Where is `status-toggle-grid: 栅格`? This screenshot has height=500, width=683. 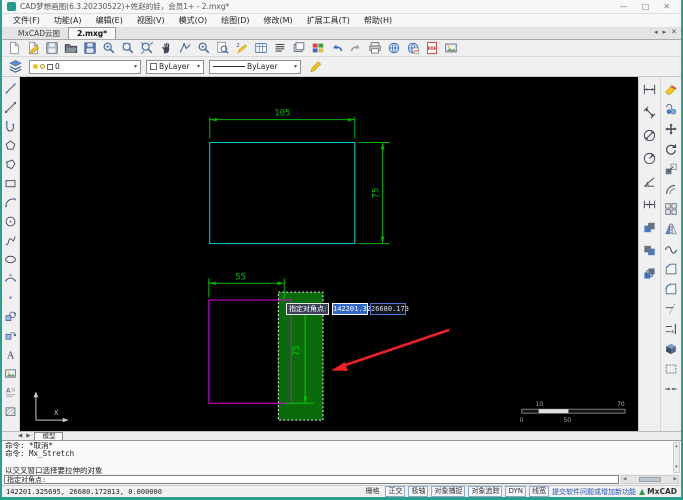 status-toggle-grid: 栅格 is located at coordinates (372, 491).